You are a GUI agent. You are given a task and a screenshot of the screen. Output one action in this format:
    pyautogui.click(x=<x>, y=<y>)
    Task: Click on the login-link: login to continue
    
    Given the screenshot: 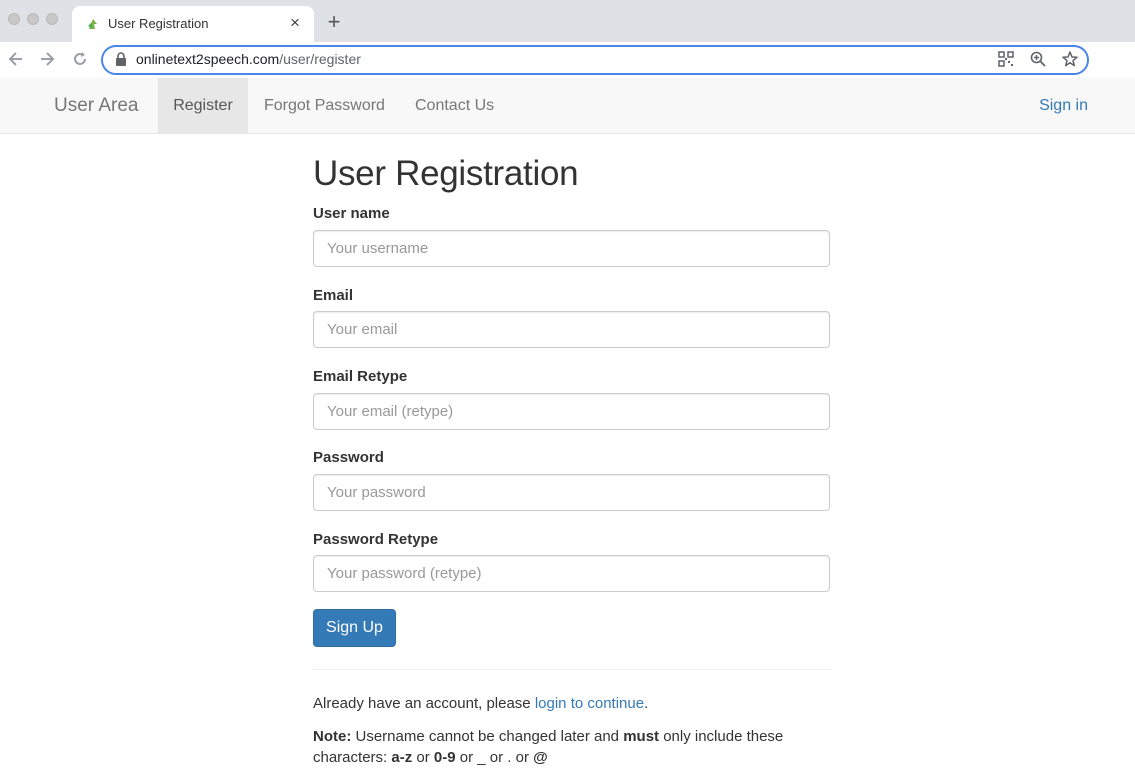 What is the action you would take?
    pyautogui.click(x=589, y=703)
    